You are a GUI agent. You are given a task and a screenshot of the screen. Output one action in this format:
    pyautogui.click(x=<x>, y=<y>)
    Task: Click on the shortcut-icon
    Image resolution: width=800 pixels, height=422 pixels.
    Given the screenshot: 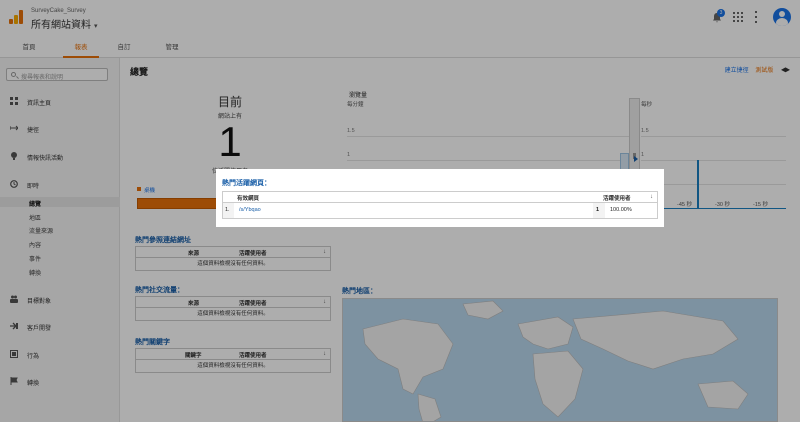 What is the action you would take?
    pyautogui.click(x=14, y=128)
    